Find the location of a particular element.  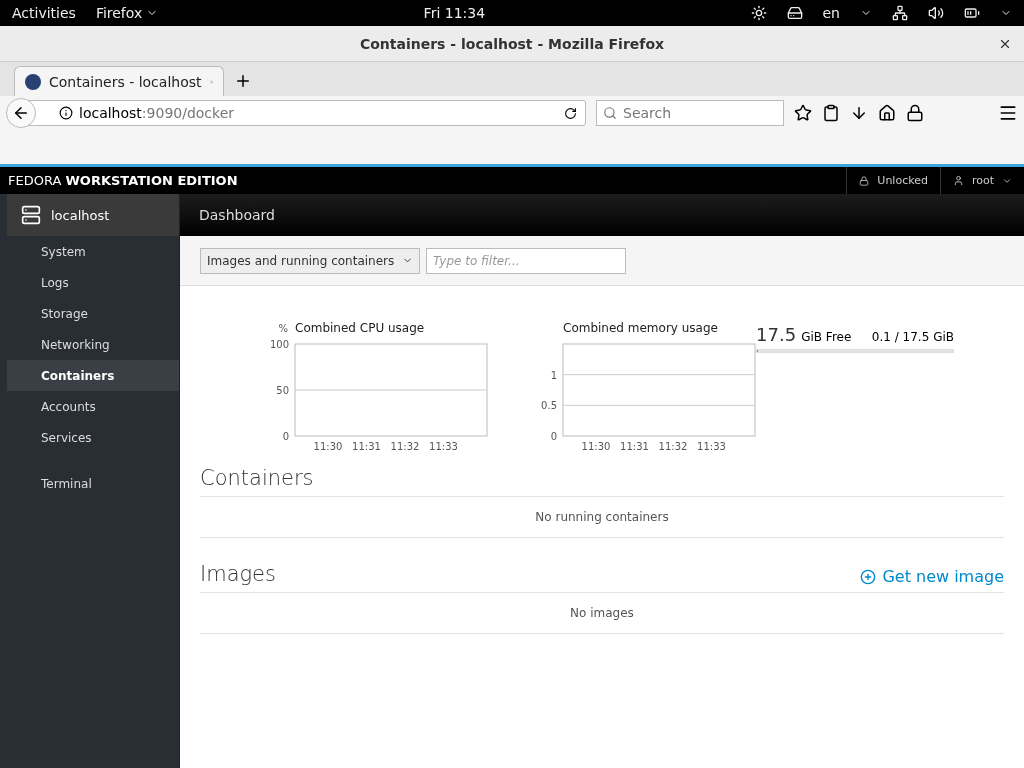

unit-label: % is located at coordinates (283, 328).